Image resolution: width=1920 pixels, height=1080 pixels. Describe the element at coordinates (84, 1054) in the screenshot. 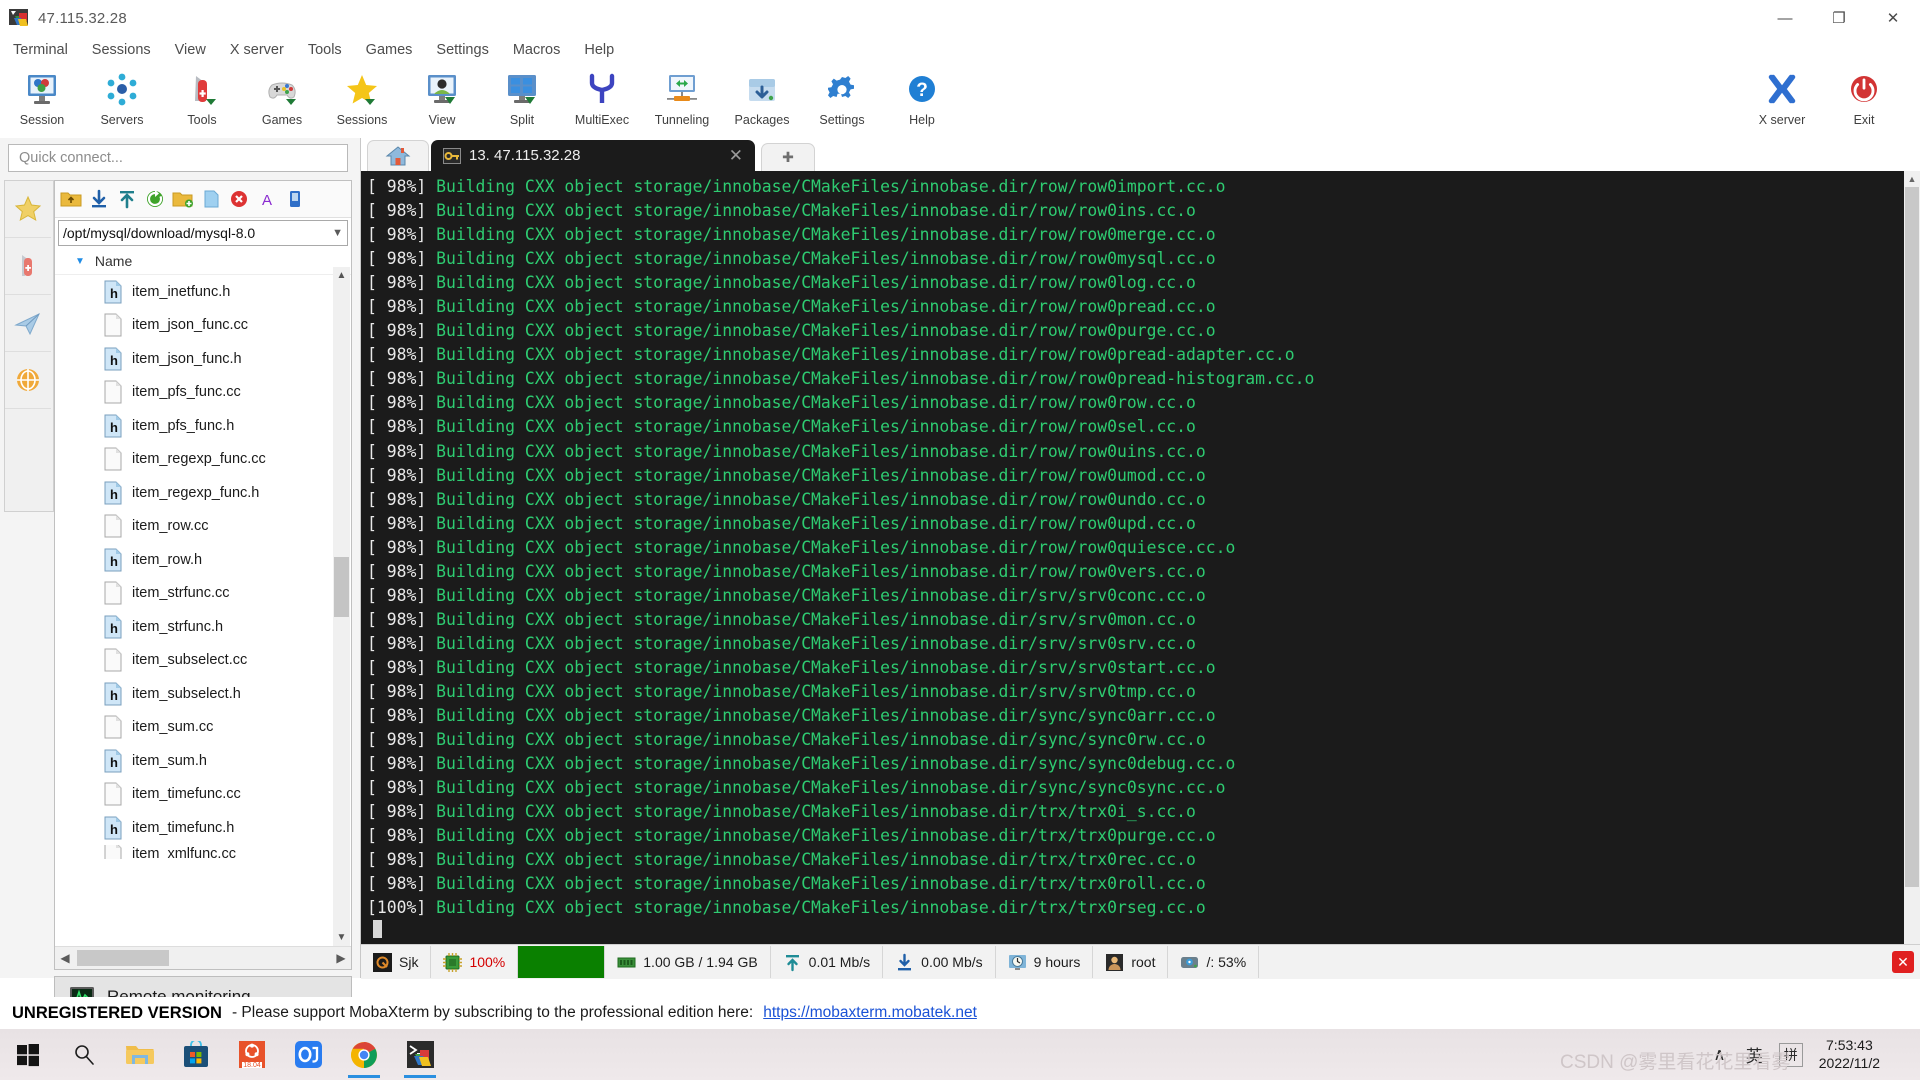

I see `search-button` at that location.